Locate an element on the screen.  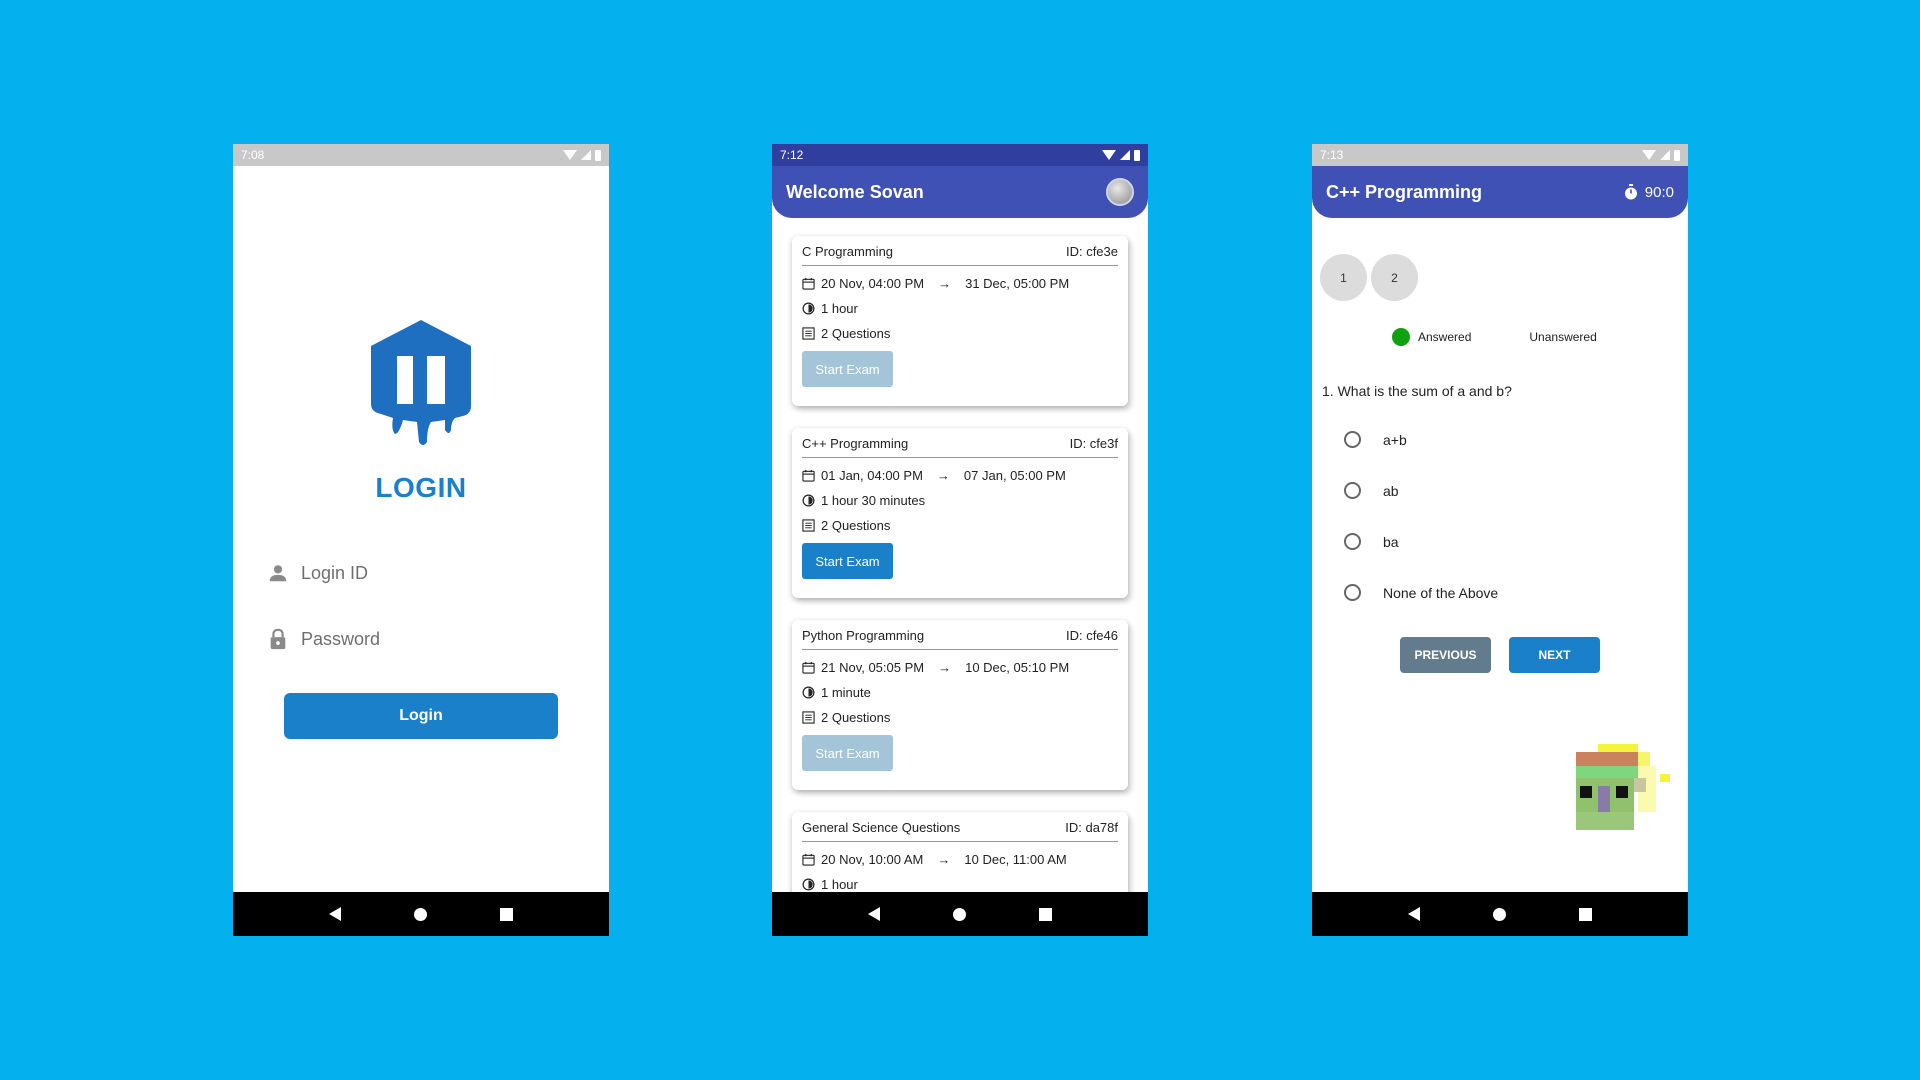
status-time: 7:13 is located at coordinates (1332, 155).